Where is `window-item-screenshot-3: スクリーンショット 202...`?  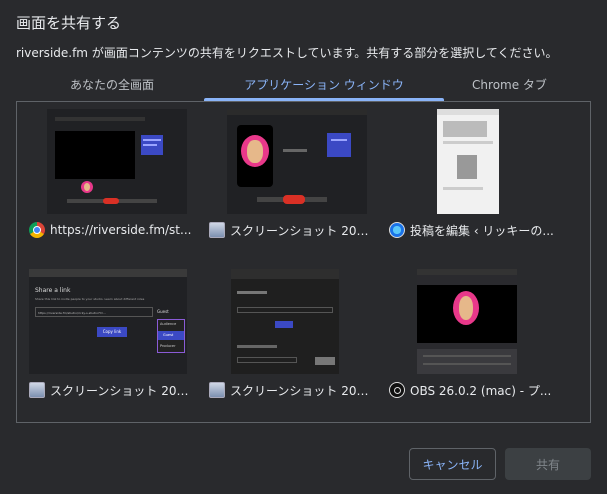
window-item-screenshot-3: スクリーンショット 202... is located at coordinates (285, 329).